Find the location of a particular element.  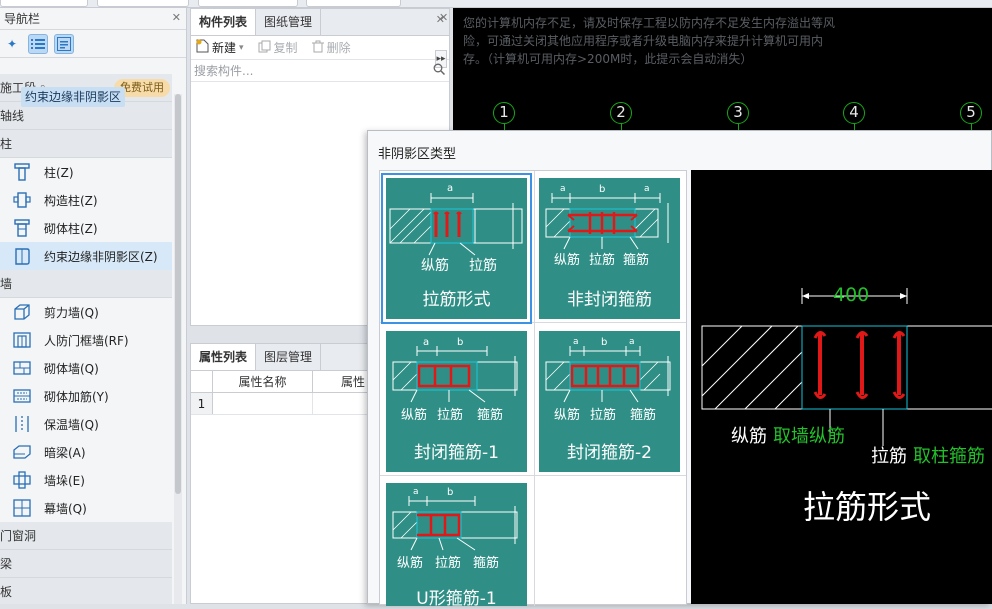

shear-wall-icon is located at coordinates (22, 312).